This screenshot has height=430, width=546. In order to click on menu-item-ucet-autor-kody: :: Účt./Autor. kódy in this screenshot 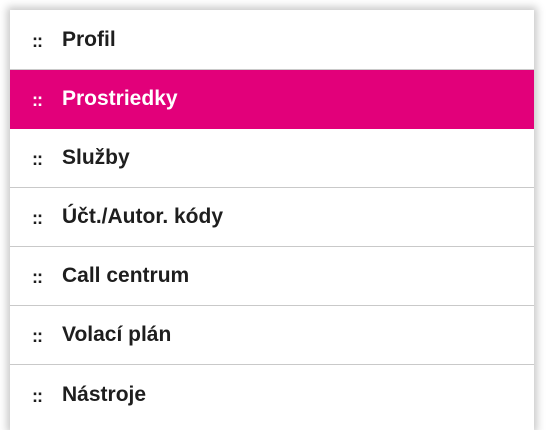, I will do `click(272, 217)`.